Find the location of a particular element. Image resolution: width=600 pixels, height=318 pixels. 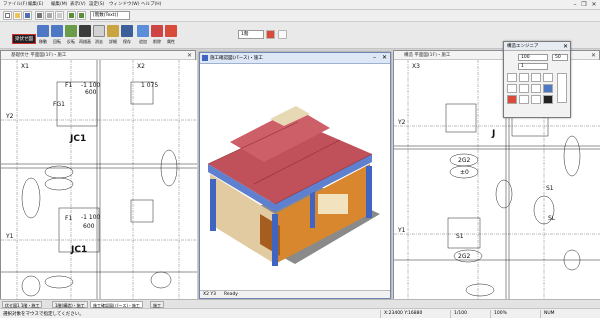

viewer-title: 施工確認図(パース)・施工 is located at coordinates (295, 58).